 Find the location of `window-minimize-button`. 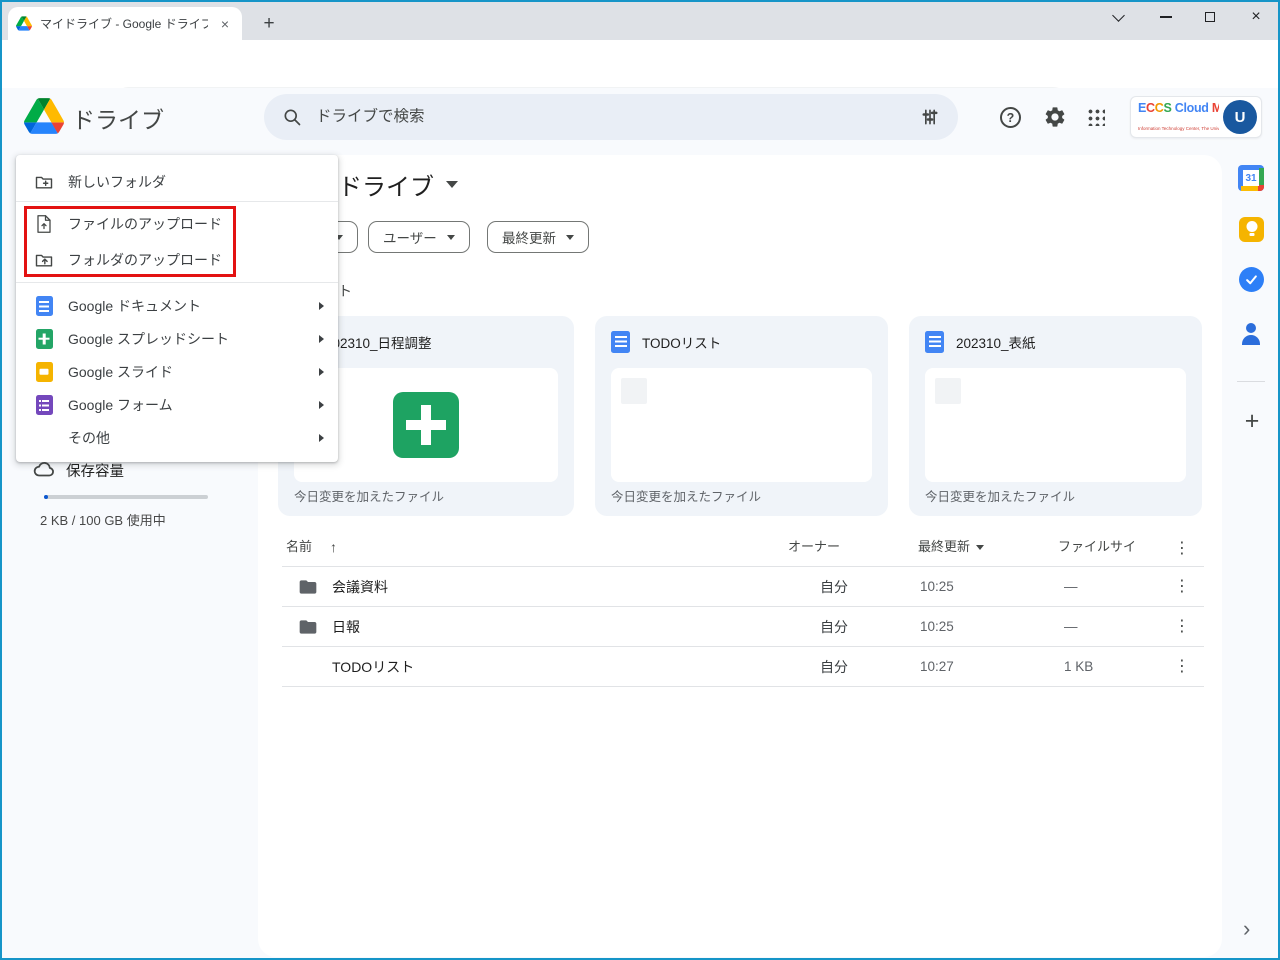

window-minimize-button is located at coordinates (1166, 17).